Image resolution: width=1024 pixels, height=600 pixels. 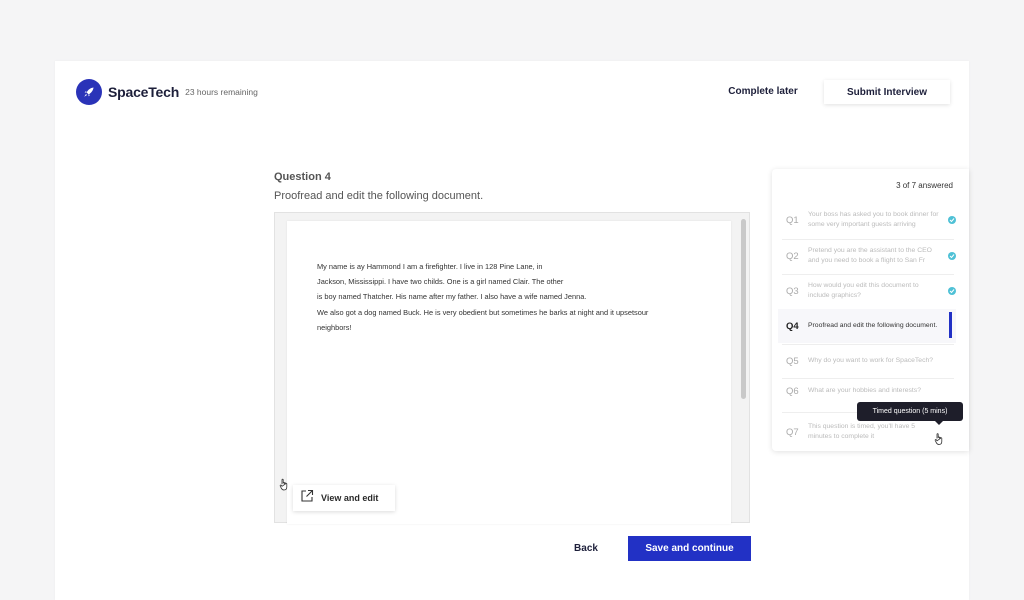 What do you see at coordinates (302, 177) in the screenshot?
I see `question-title: Question 4` at bounding box center [302, 177].